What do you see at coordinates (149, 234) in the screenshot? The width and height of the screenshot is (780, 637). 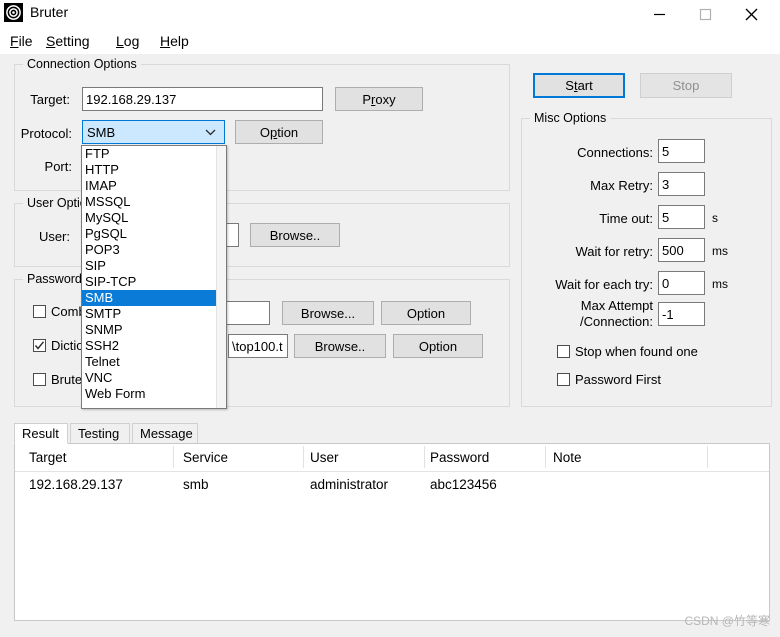 I see `dropdown-item-pgsql: PgSQL` at bounding box center [149, 234].